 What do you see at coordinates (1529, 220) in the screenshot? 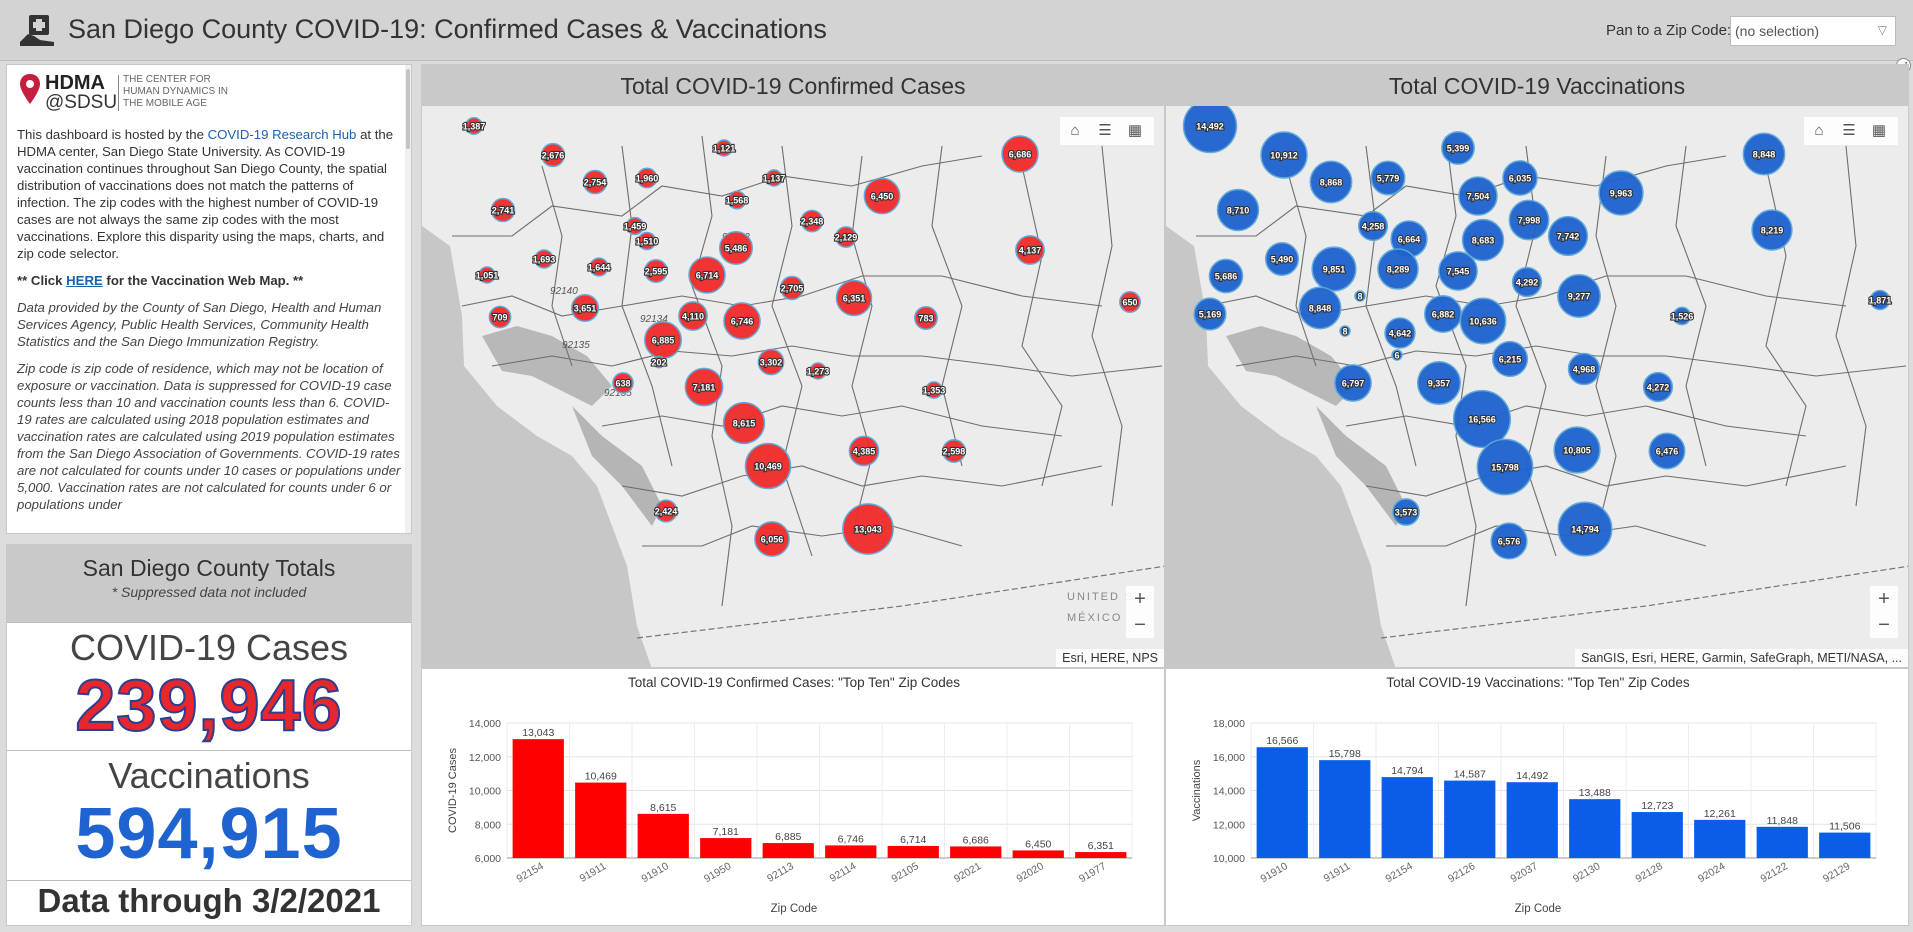
I see `zip-bubble: 7,998` at bounding box center [1529, 220].